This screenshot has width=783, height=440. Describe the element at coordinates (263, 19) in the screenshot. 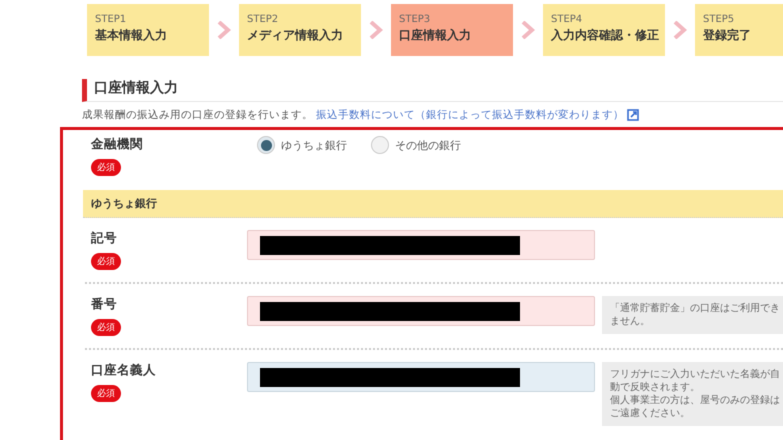

I see `step-number: STEP2` at that location.